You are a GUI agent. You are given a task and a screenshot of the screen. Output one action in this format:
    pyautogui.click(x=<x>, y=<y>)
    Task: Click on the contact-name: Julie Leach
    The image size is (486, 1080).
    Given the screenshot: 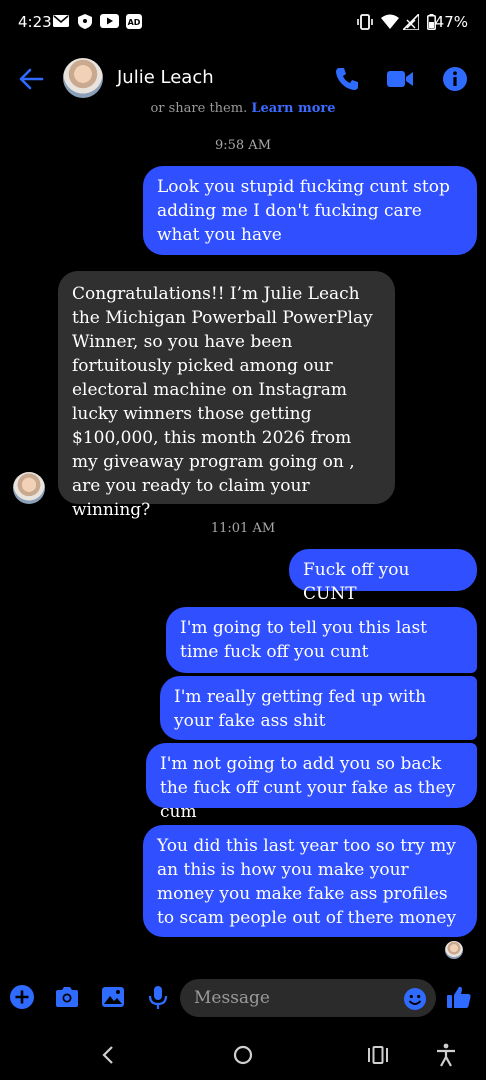 What is the action you would take?
    pyautogui.click(x=165, y=77)
    